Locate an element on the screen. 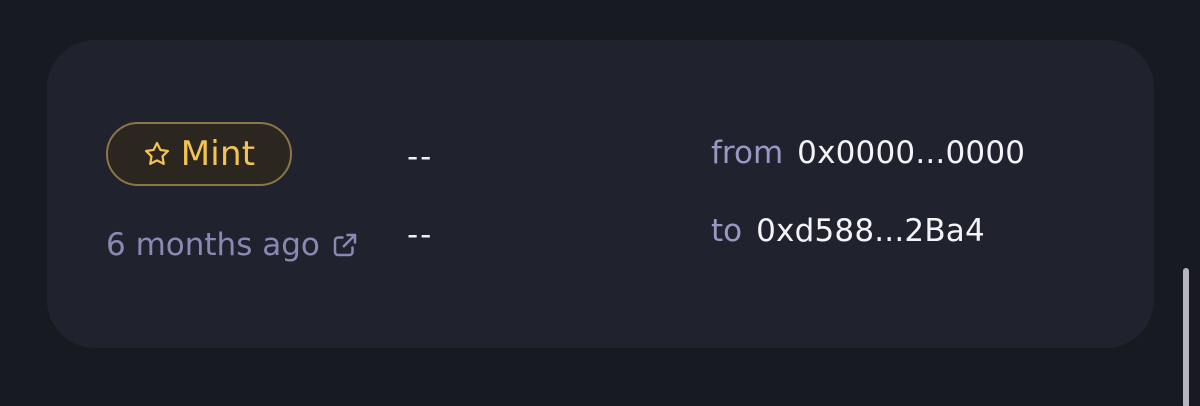 The image size is (1200, 406). to-label: to is located at coordinates (727, 231).